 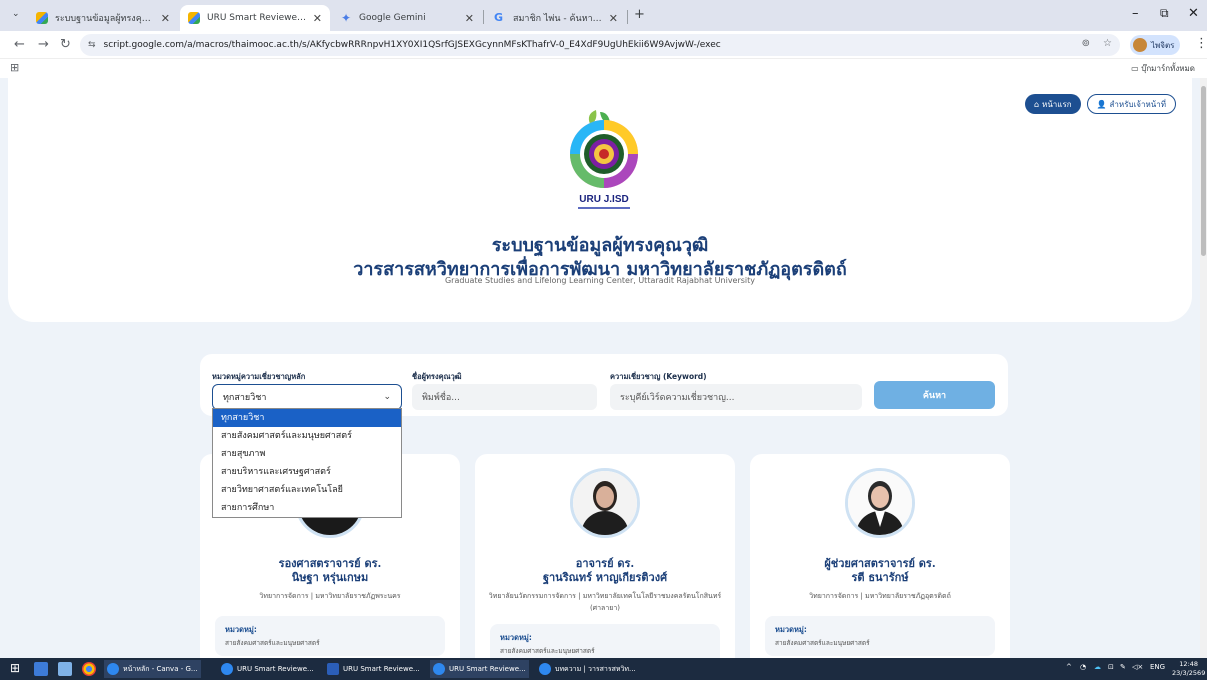 I want to click on clock-date: 23/3/2569, so click(x=1189, y=673).